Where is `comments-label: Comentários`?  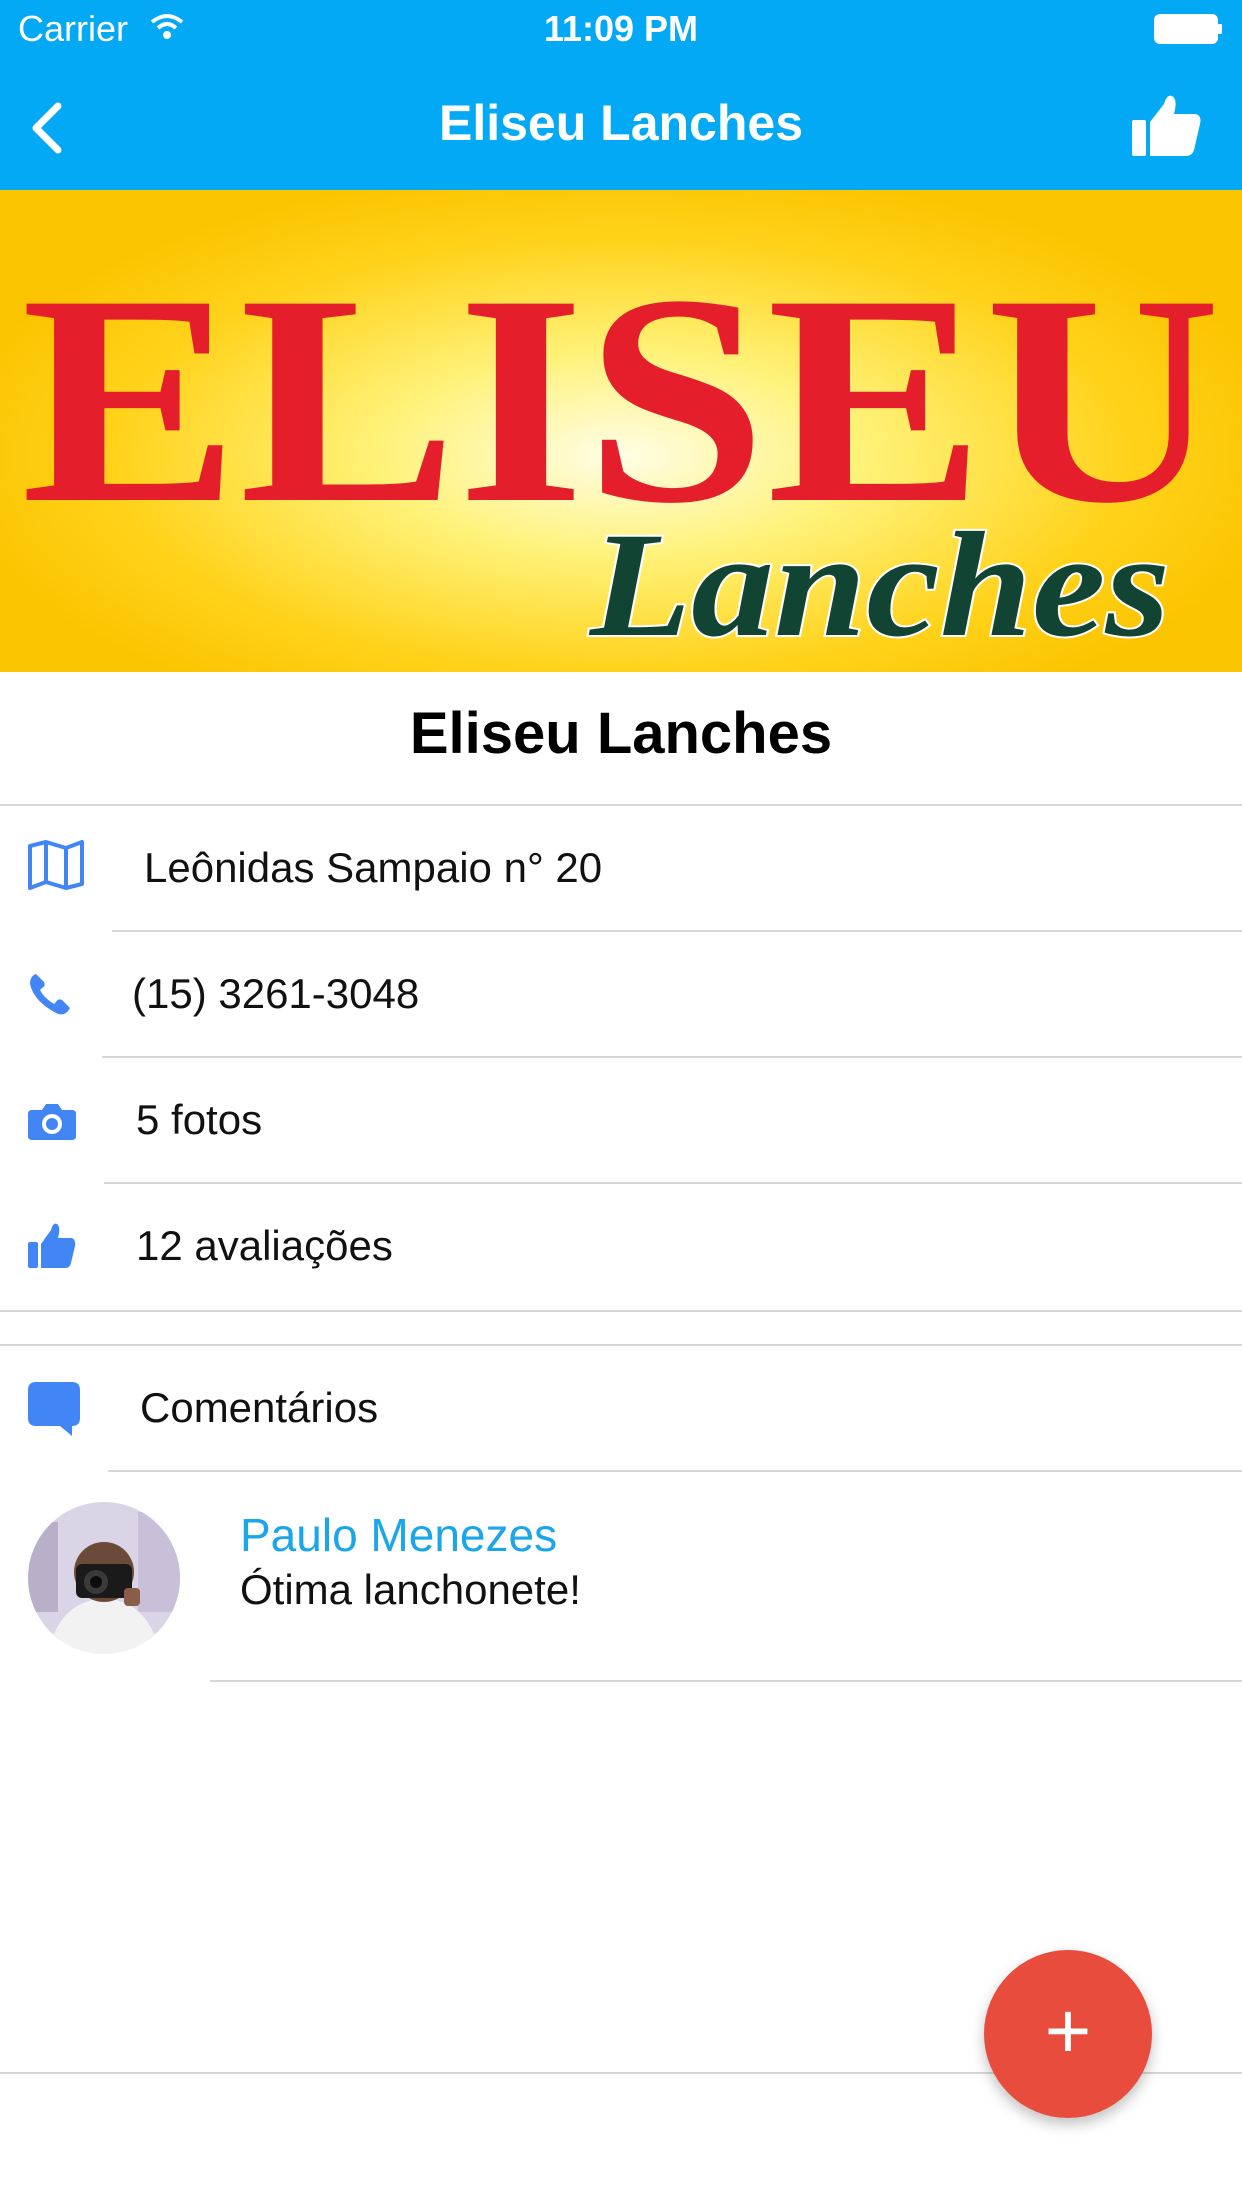 comments-label: Comentários is located at coordinates (259, 1407).